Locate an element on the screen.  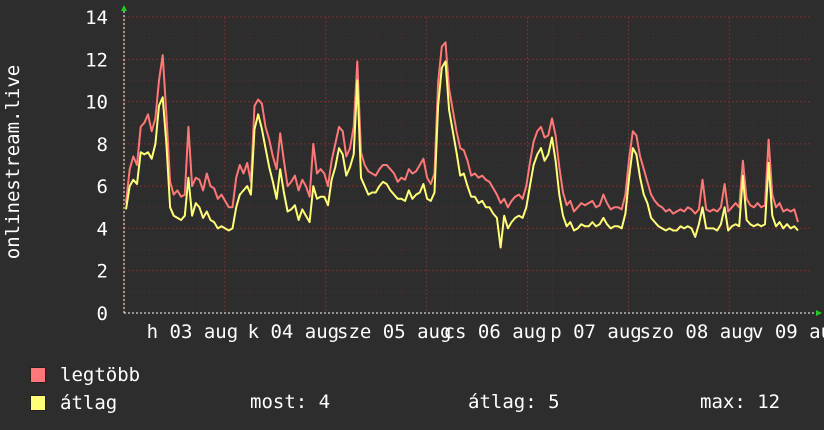
y-tick-label: 0 is located at coordinates (102, 314).